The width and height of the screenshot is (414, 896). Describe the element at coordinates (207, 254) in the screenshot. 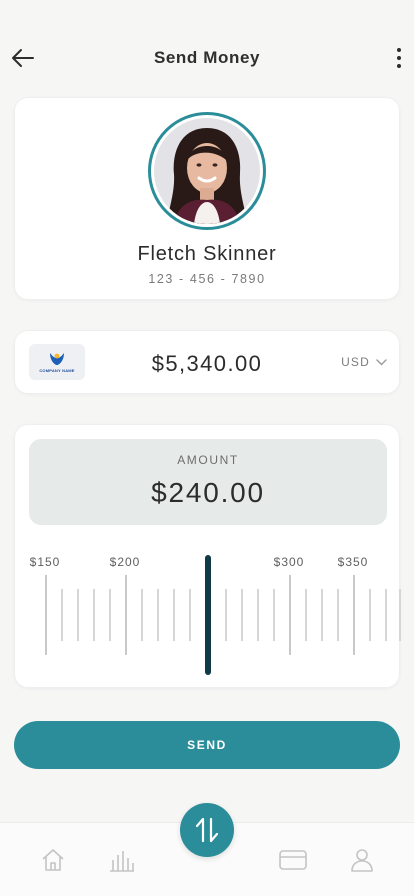

I see `recipient-name: Fletch Skinner` at that location.